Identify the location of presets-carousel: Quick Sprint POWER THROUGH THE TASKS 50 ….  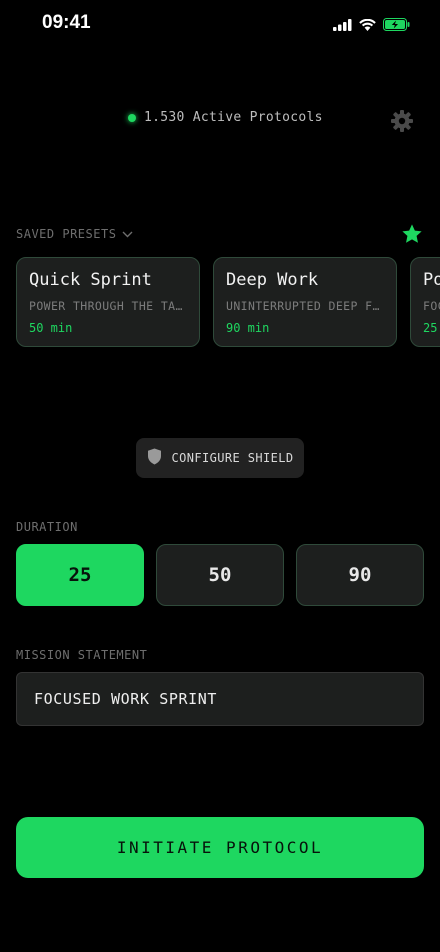
(228, 303).